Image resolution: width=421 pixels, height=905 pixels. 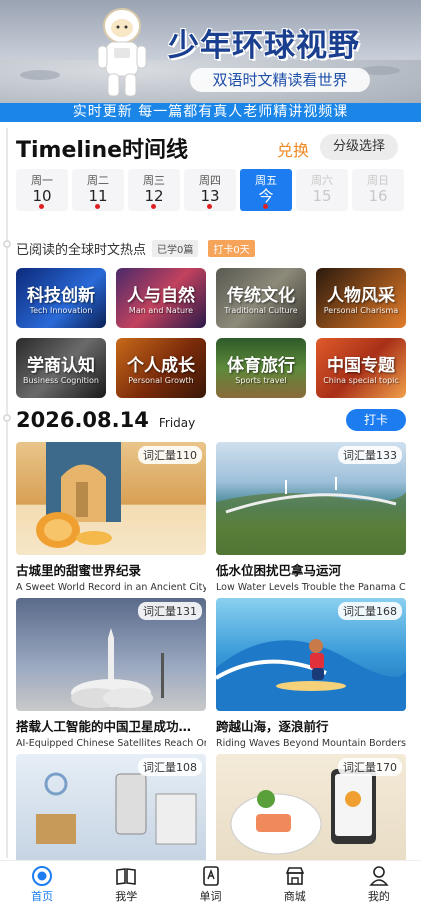 What do you see at coordinates (42, 180) in the screenshot?
I see `day-name: 周一` at bounding box center [42, 180].